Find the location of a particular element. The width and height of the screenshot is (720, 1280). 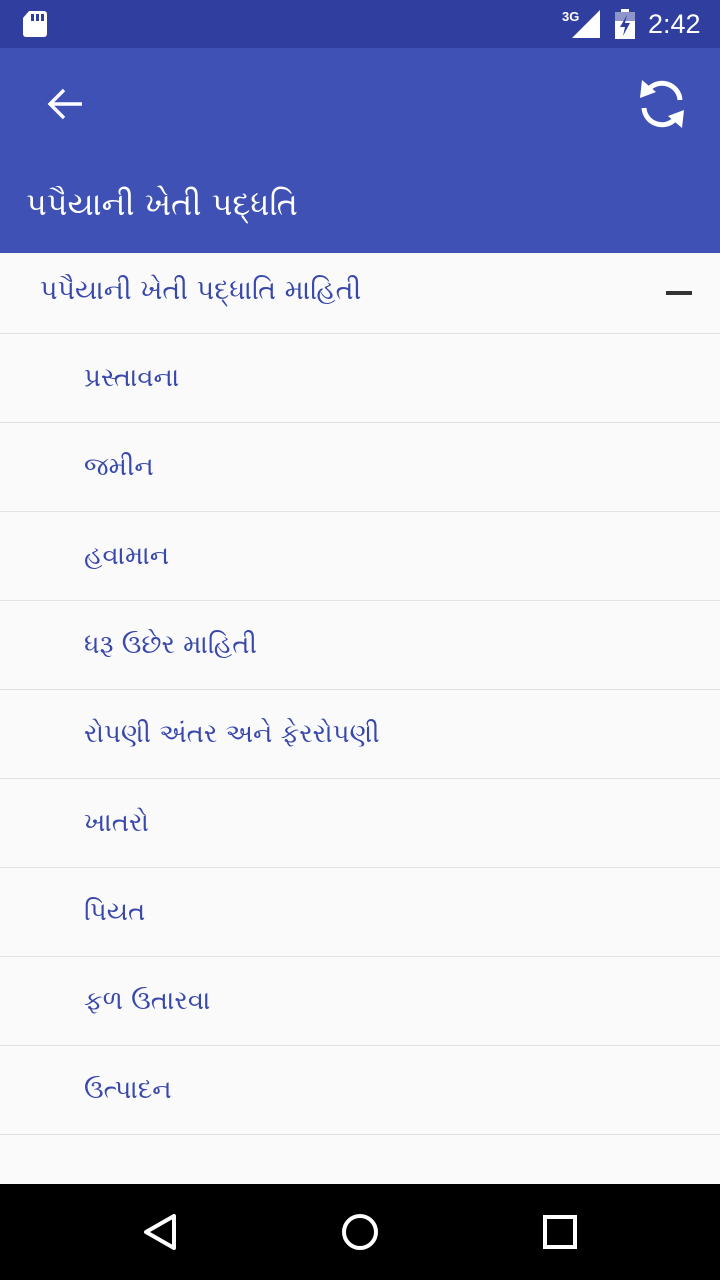

list-item: હવામાન is located at coordinates (360, 556).